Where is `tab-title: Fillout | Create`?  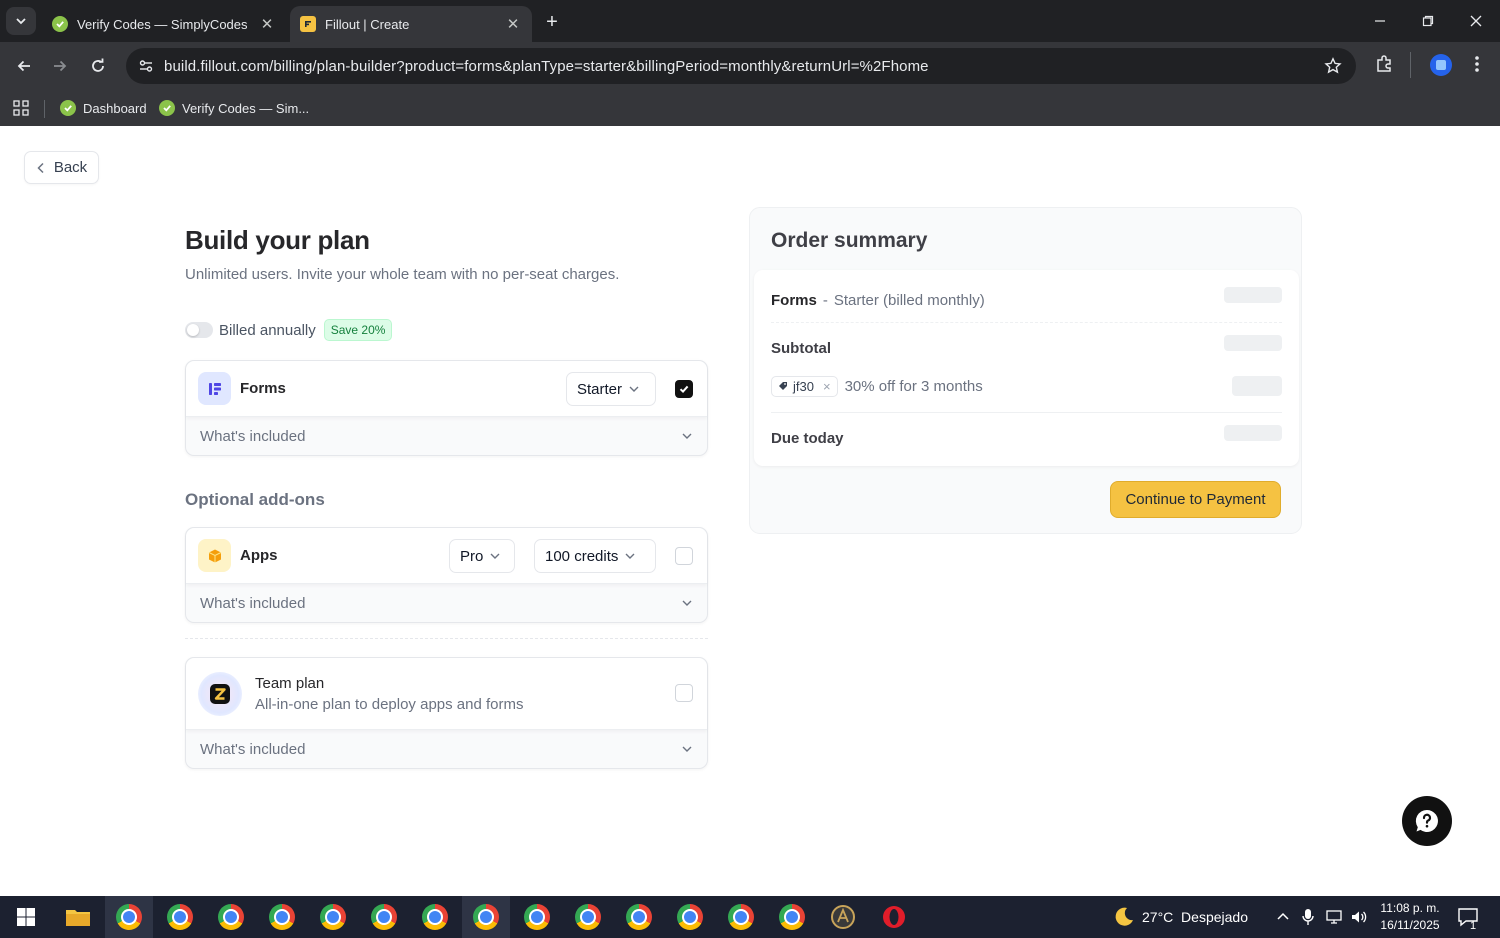
tab-title: Fillout | Create is located at coordinates (367, 24).